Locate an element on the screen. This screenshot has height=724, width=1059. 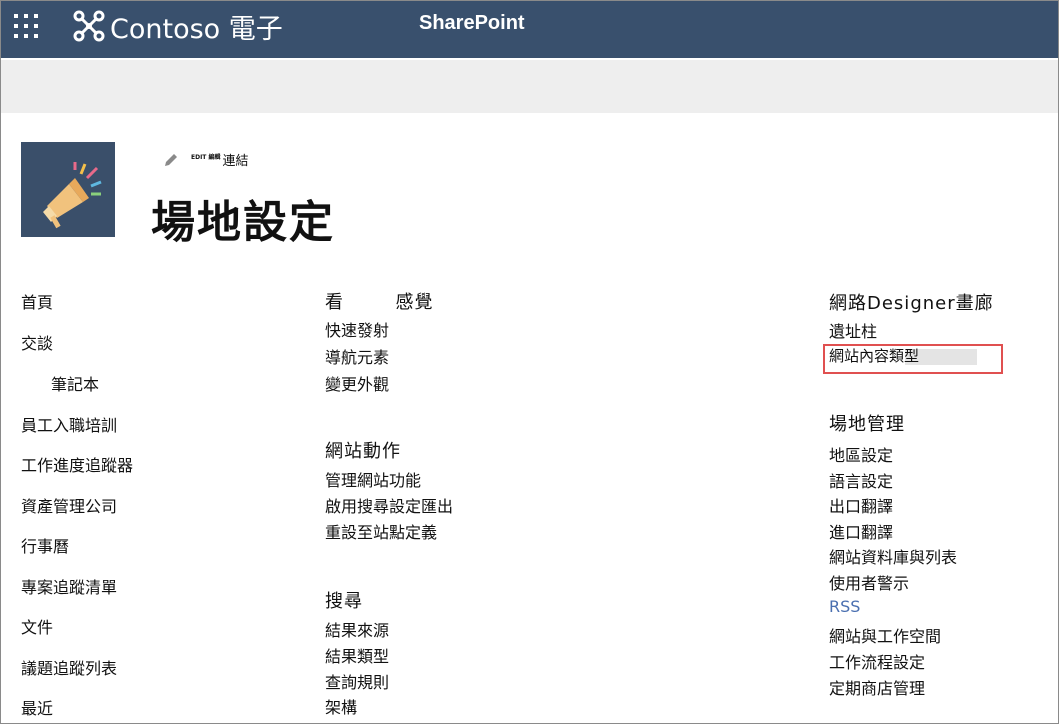
contoso-logo-icon is located at coordinates (89, 26).